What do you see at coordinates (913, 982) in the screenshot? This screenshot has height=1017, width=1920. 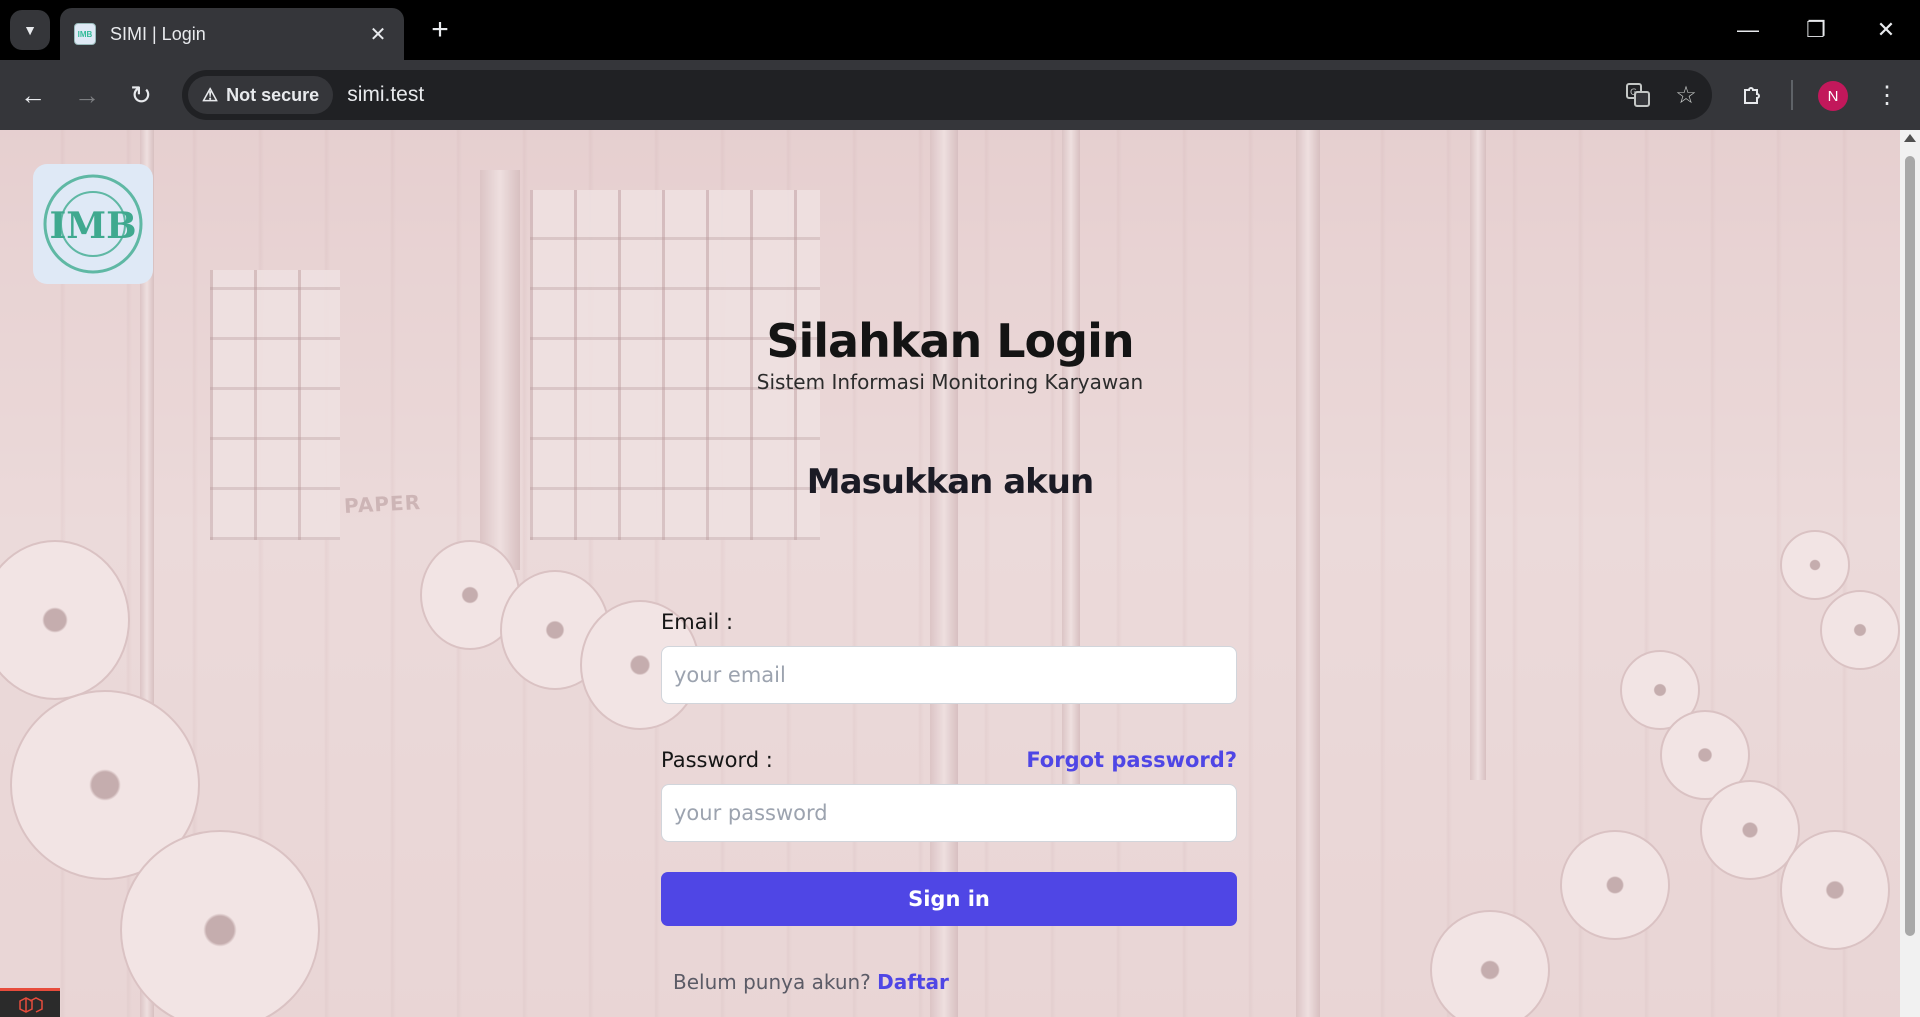 I see `register-link: Daftar` at bounding box center [913, 982].